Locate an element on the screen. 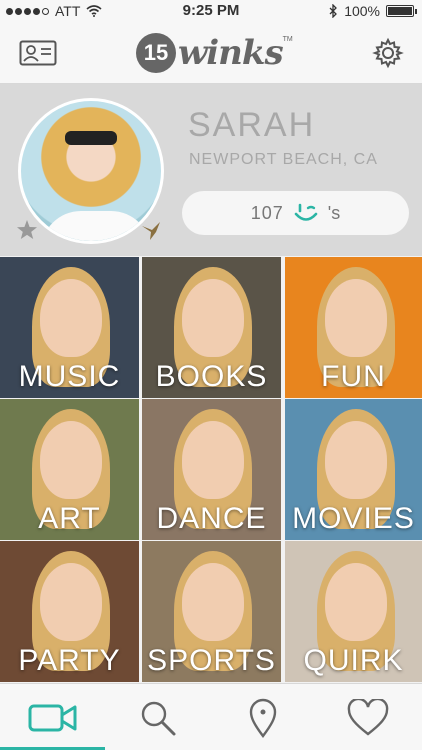 The height and width of the screenshot is (750, 422). category-label: SPORTS is located at coordinates (211, 660).